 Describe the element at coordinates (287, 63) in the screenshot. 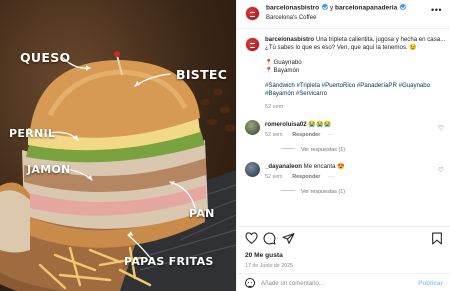

I see `location-guaynabo: Guaynabo` at that location.